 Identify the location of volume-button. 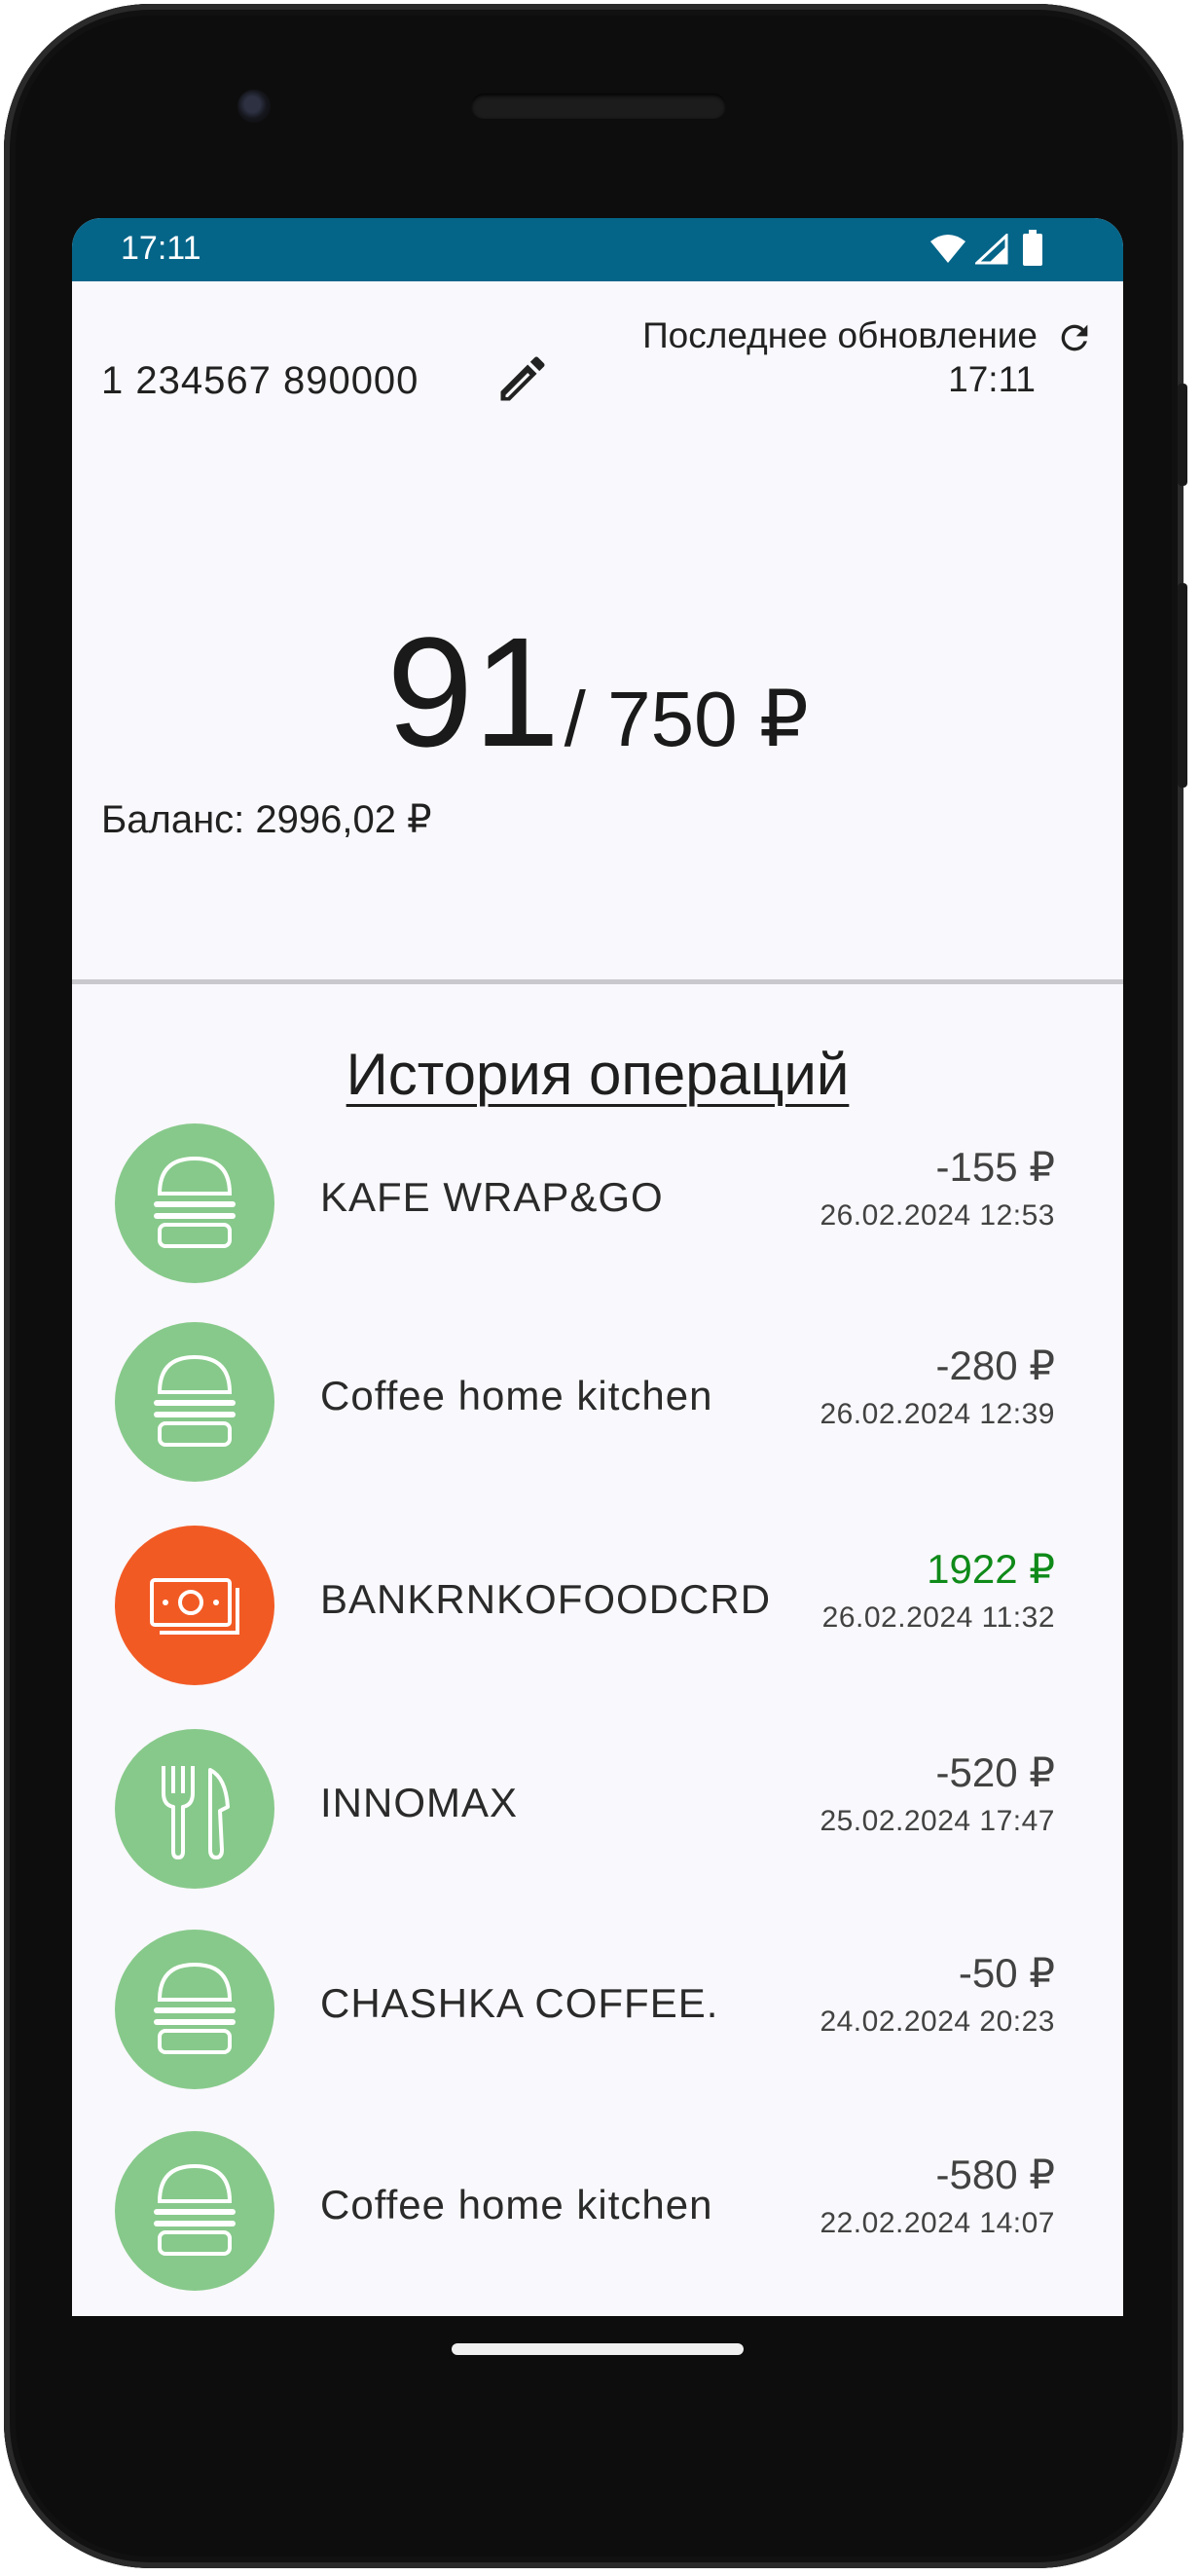
(1182, 685).